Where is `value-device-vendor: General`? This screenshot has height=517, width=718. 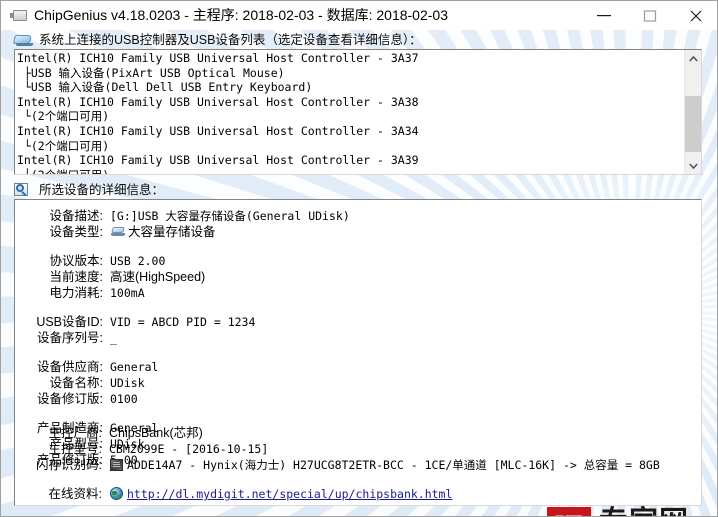
value-device-vendor: General is located at coordinates (134, 367).